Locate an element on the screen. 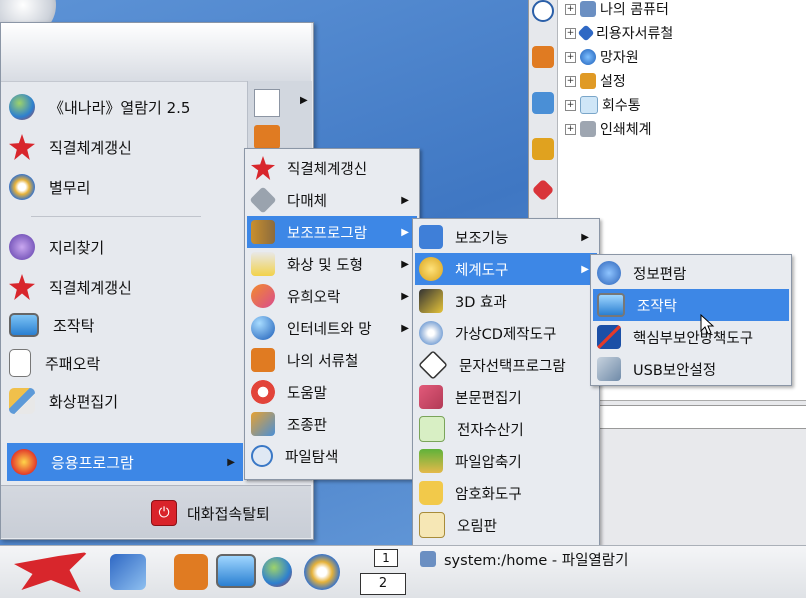 The image size is (806, 598). apps-item-control-panel: 조종판 is located at coordinates (332, 424).